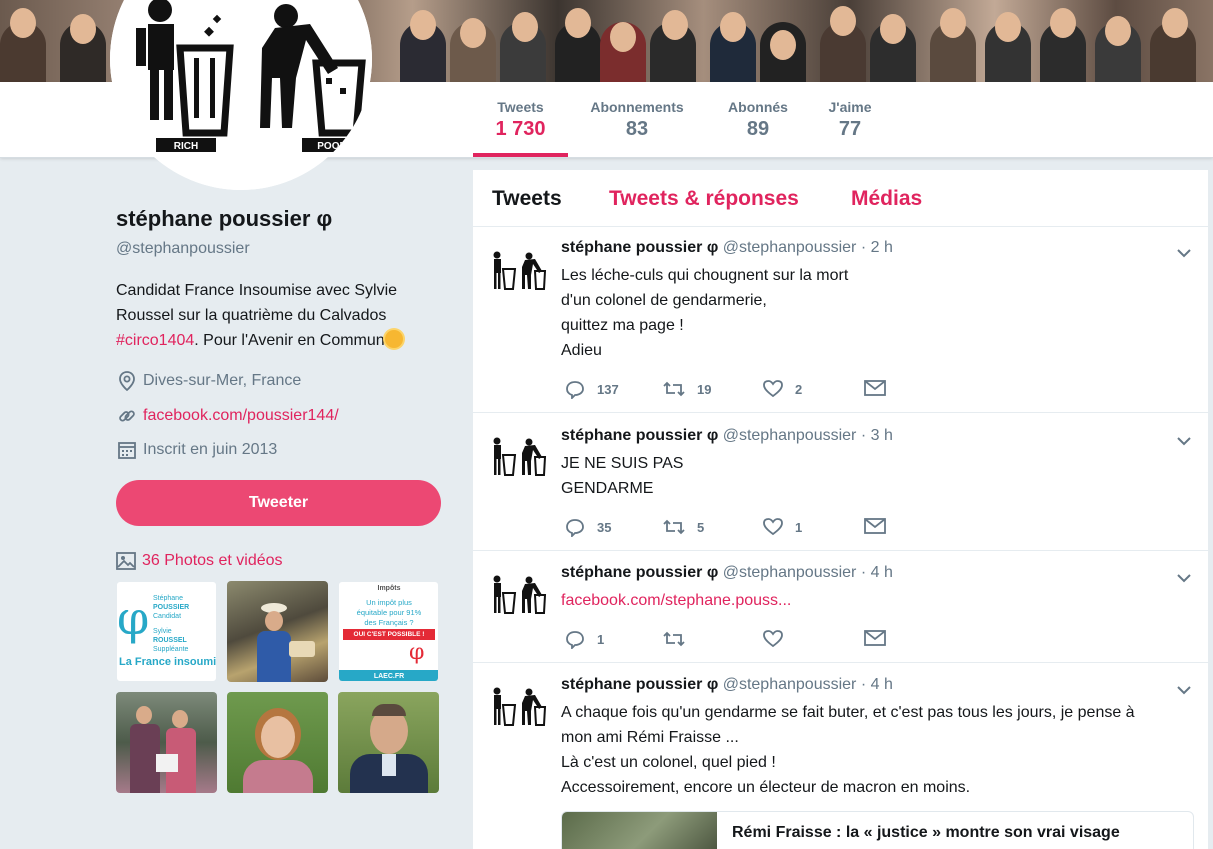 The width and height of the screenshot is (1213, 849). I want to click on retweet-button: 19, so click(687, 389).